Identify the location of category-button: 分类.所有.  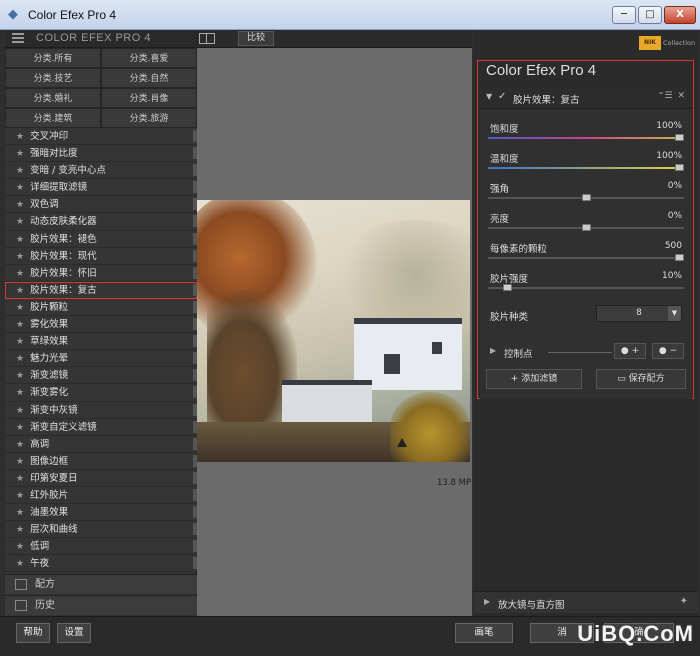
(53, 58).